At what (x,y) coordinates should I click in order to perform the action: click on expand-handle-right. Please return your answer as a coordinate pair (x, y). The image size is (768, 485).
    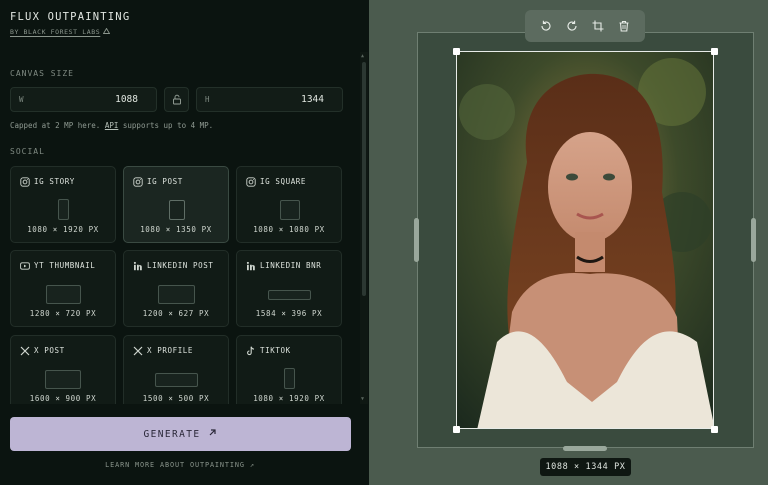
    Looking at the image, I should click on (753, 240).